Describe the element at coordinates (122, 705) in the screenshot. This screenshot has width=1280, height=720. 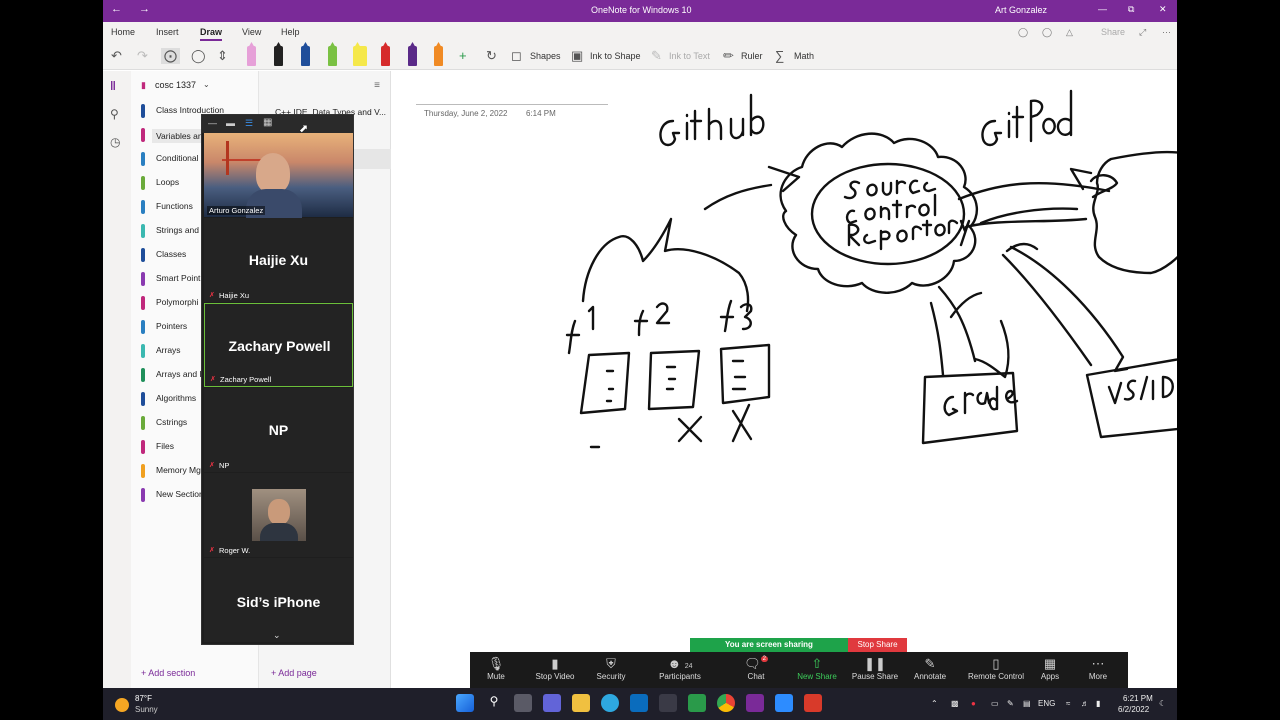
I see `sun-weather-icon` at that location.